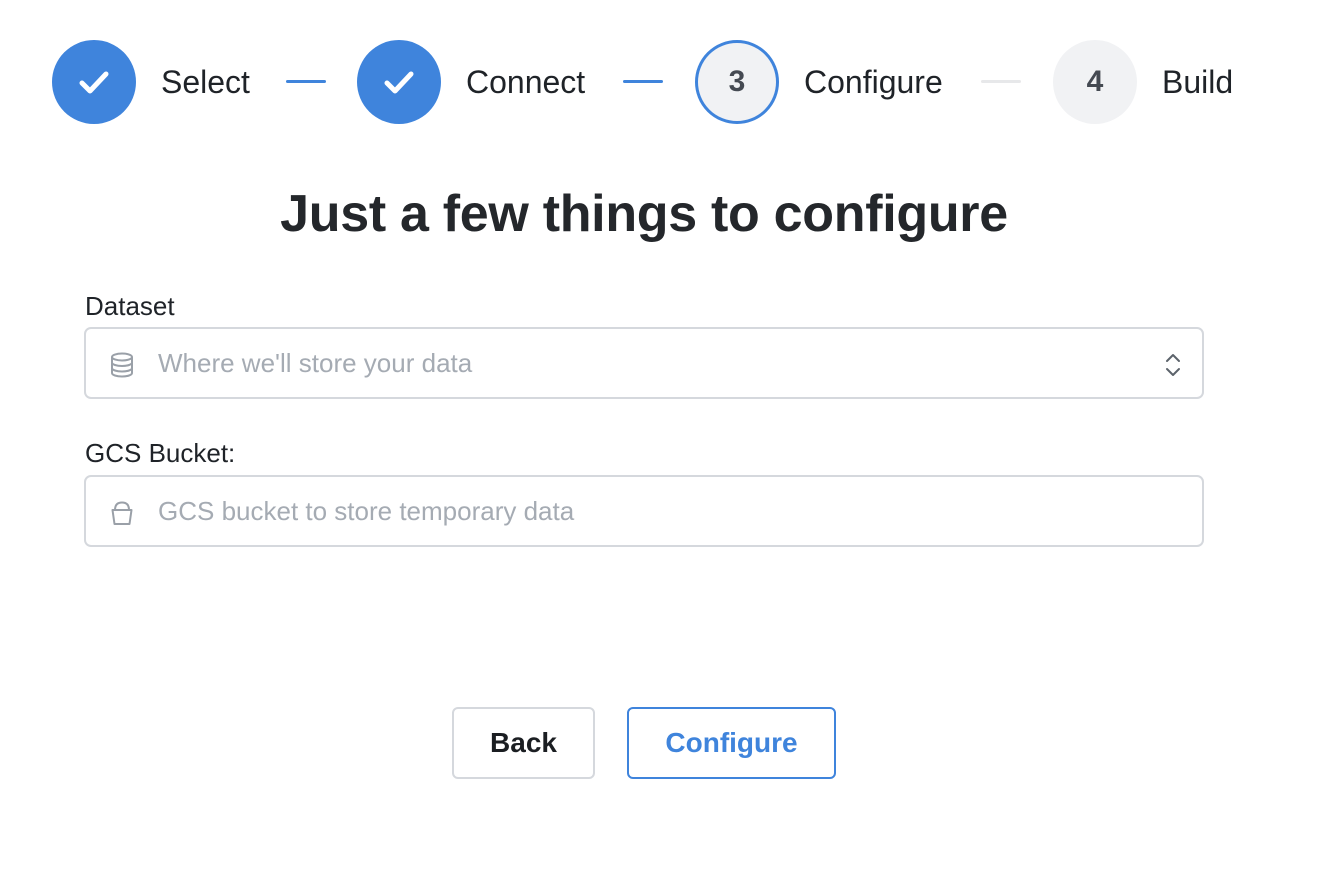  I want to click on step-configure-label: Configure, so click(873, 81).